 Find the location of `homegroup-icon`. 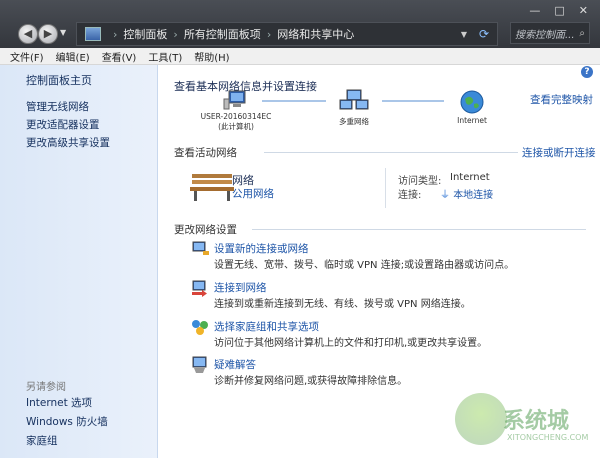

homegroup-icon is located at coordinates (200, 327).